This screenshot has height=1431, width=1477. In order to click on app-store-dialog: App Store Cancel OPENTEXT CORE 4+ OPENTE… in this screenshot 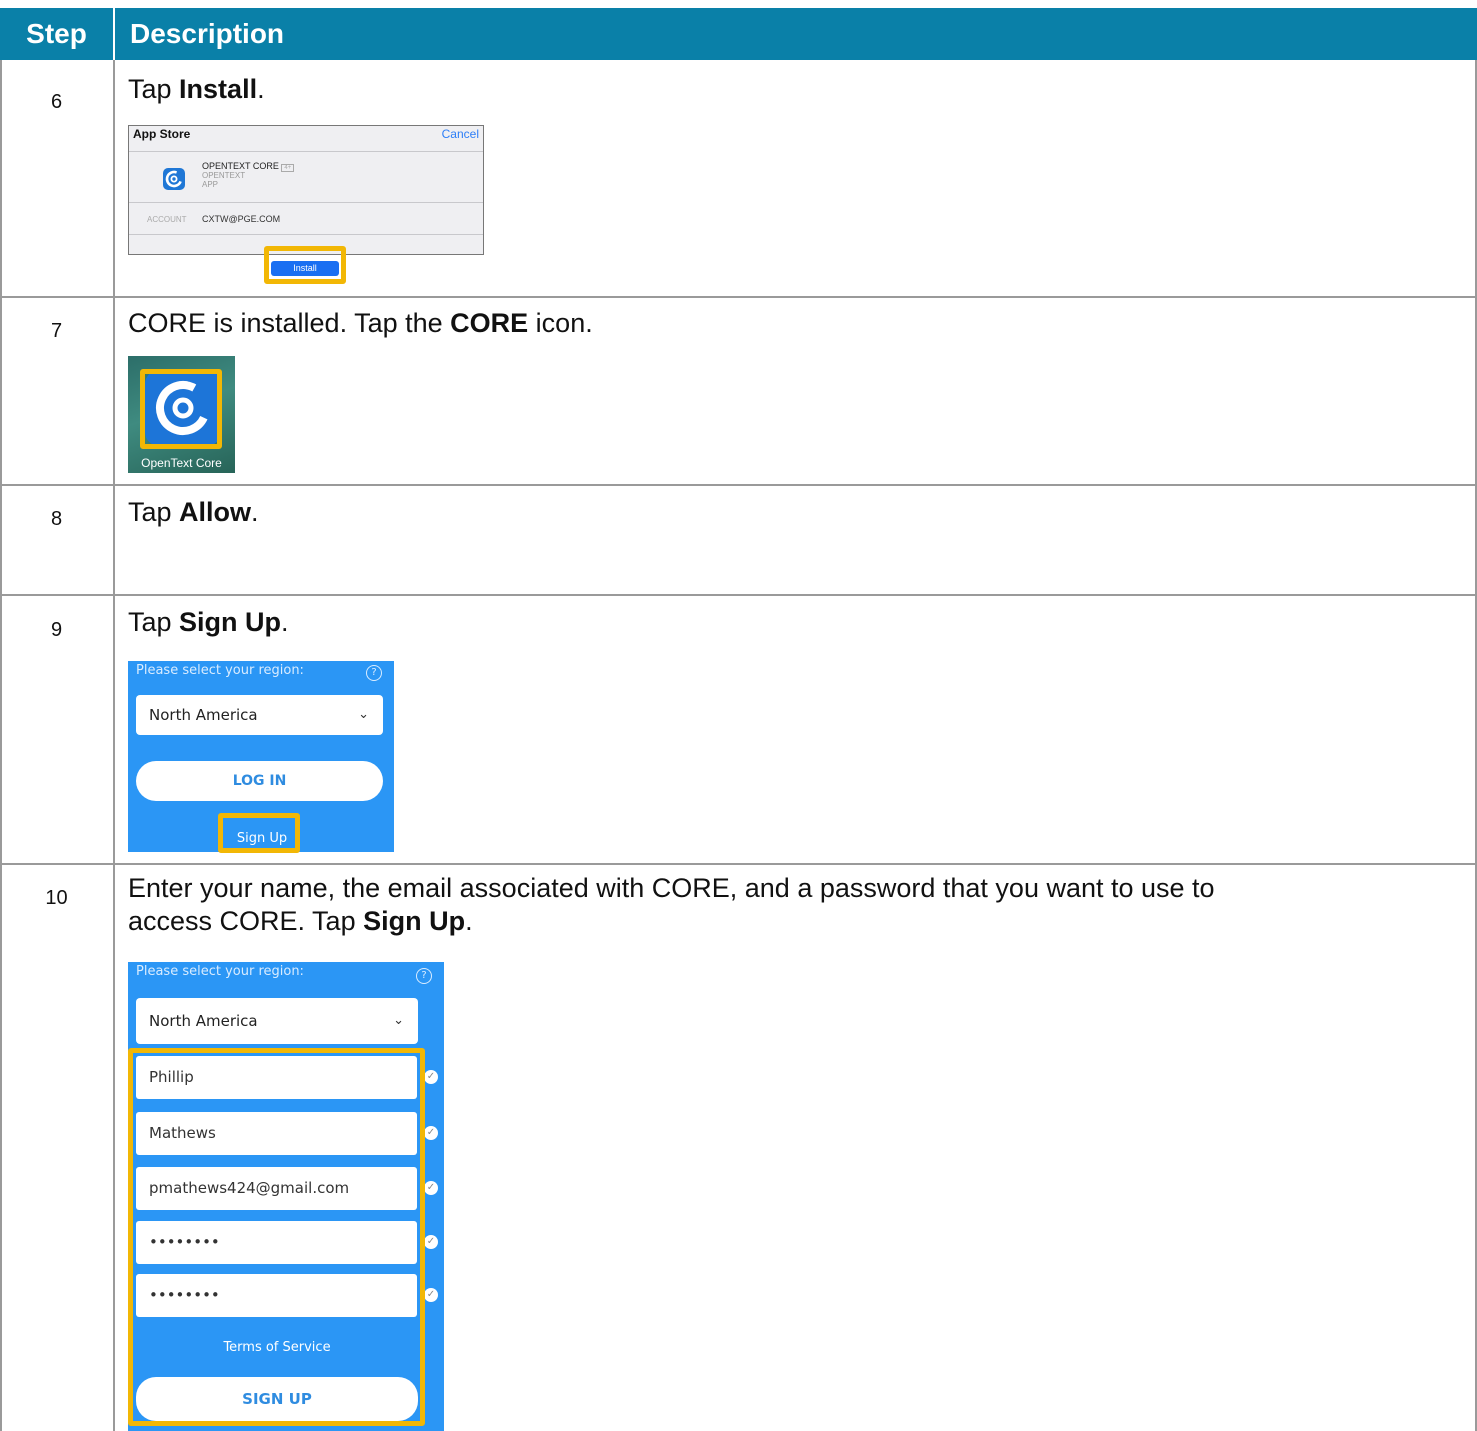, I will do `click(306, 200)`.